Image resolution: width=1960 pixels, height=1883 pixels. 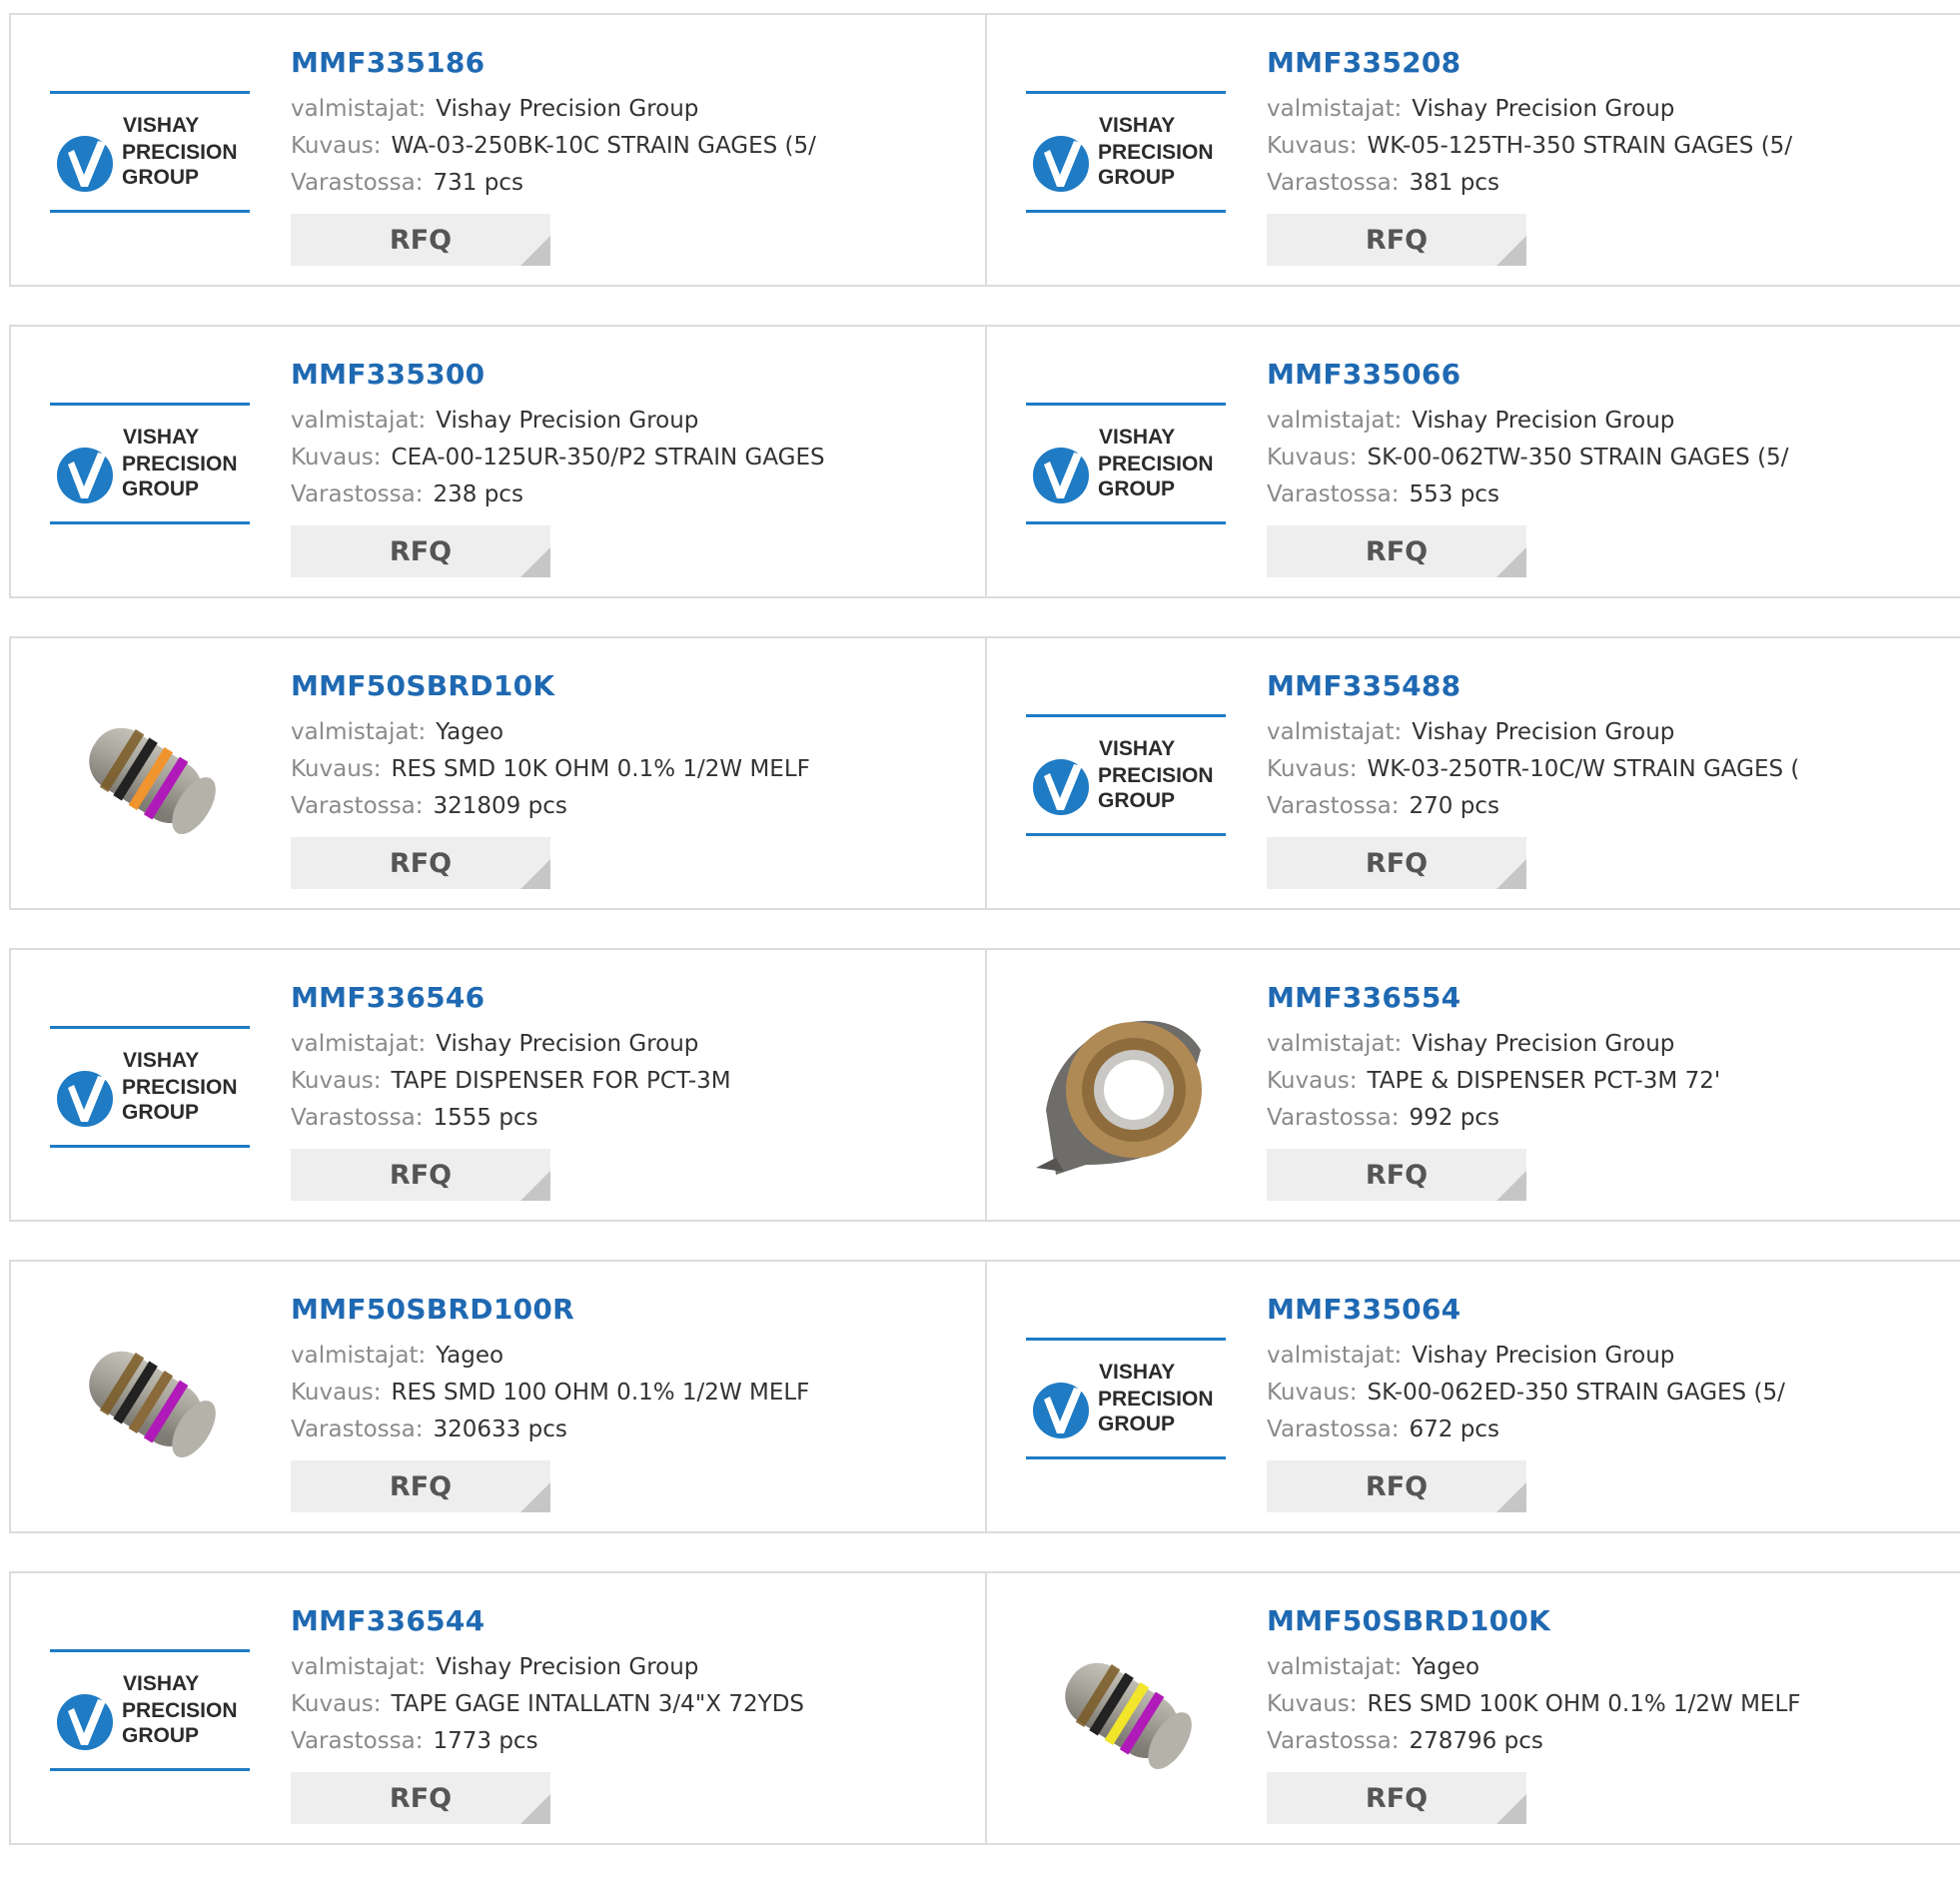 What do you see at coordinates (1533, 806) in the screenshot?
I see `stock-line: Varastossa: 270 pcs` at bounding box center [1533, 806].